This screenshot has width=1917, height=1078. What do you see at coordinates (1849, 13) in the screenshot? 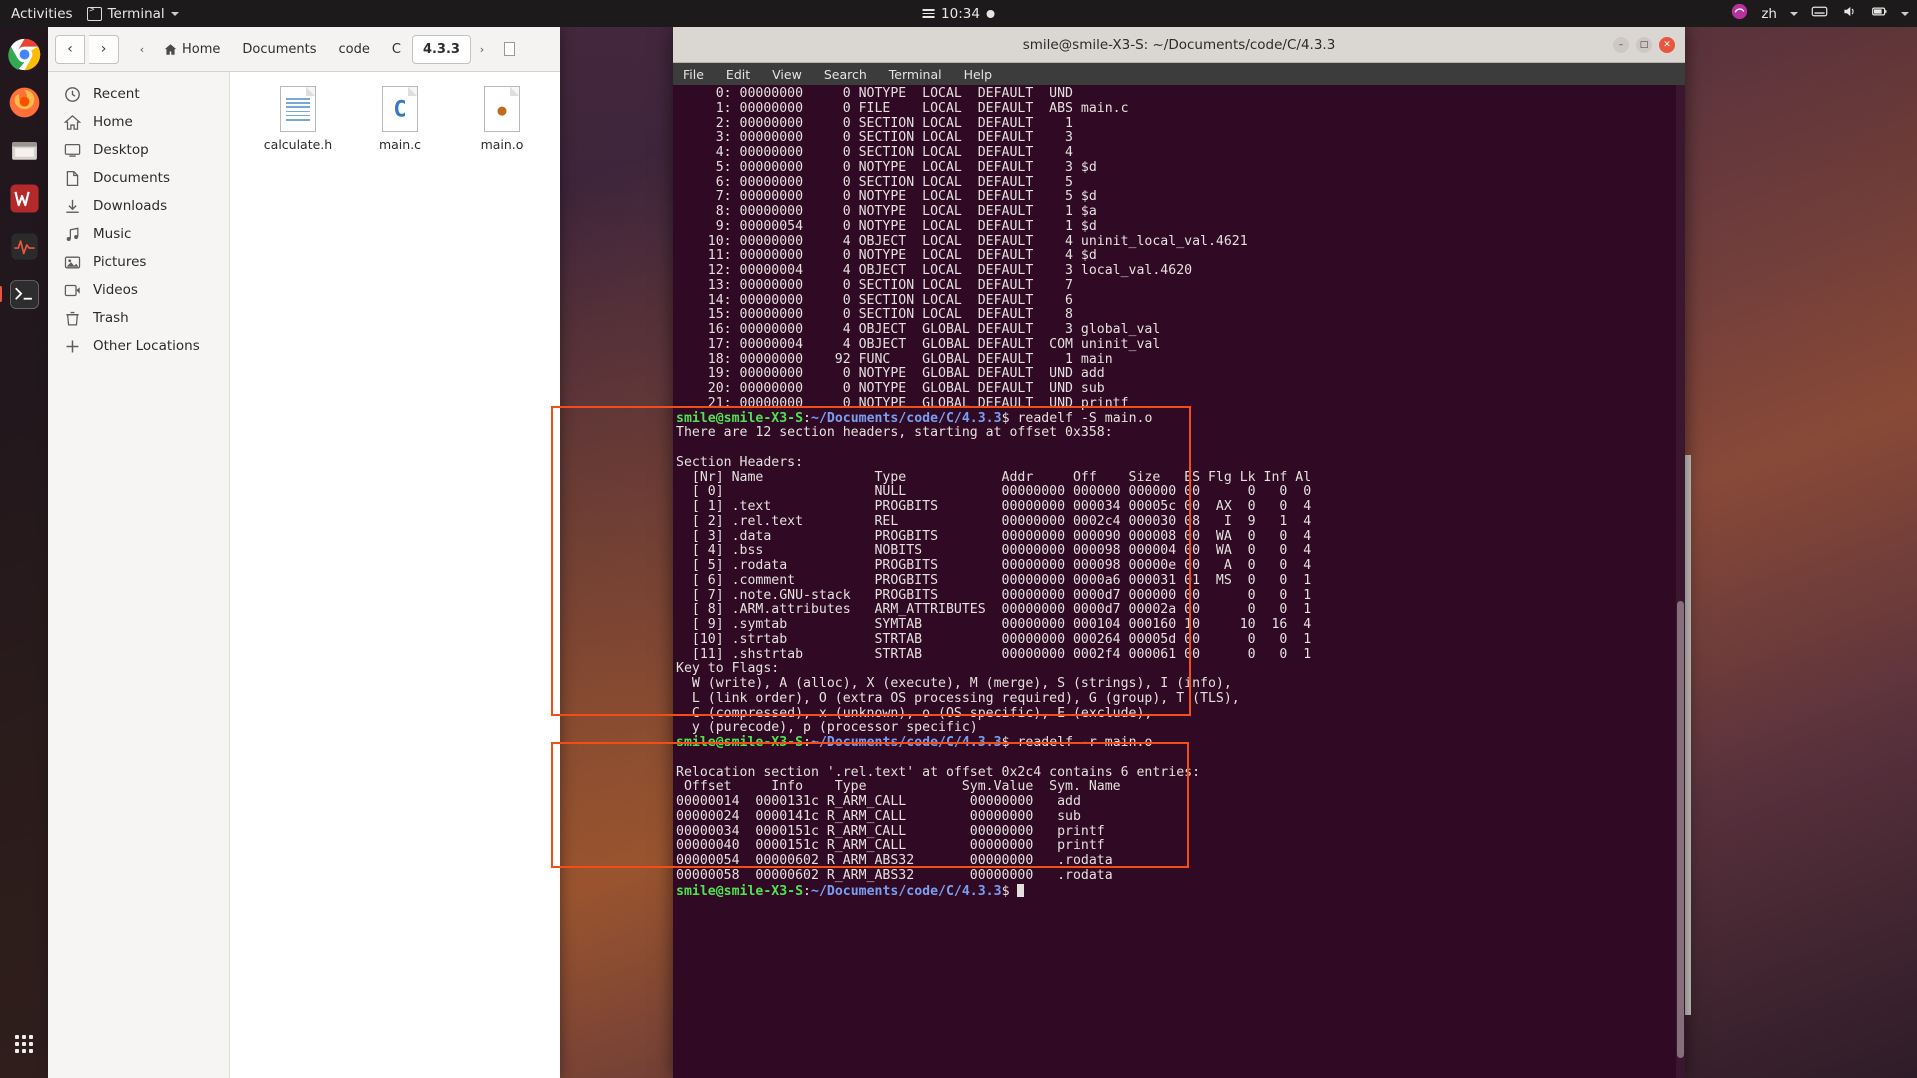
I see `volume-icon` at bounding box center [1849, 13].